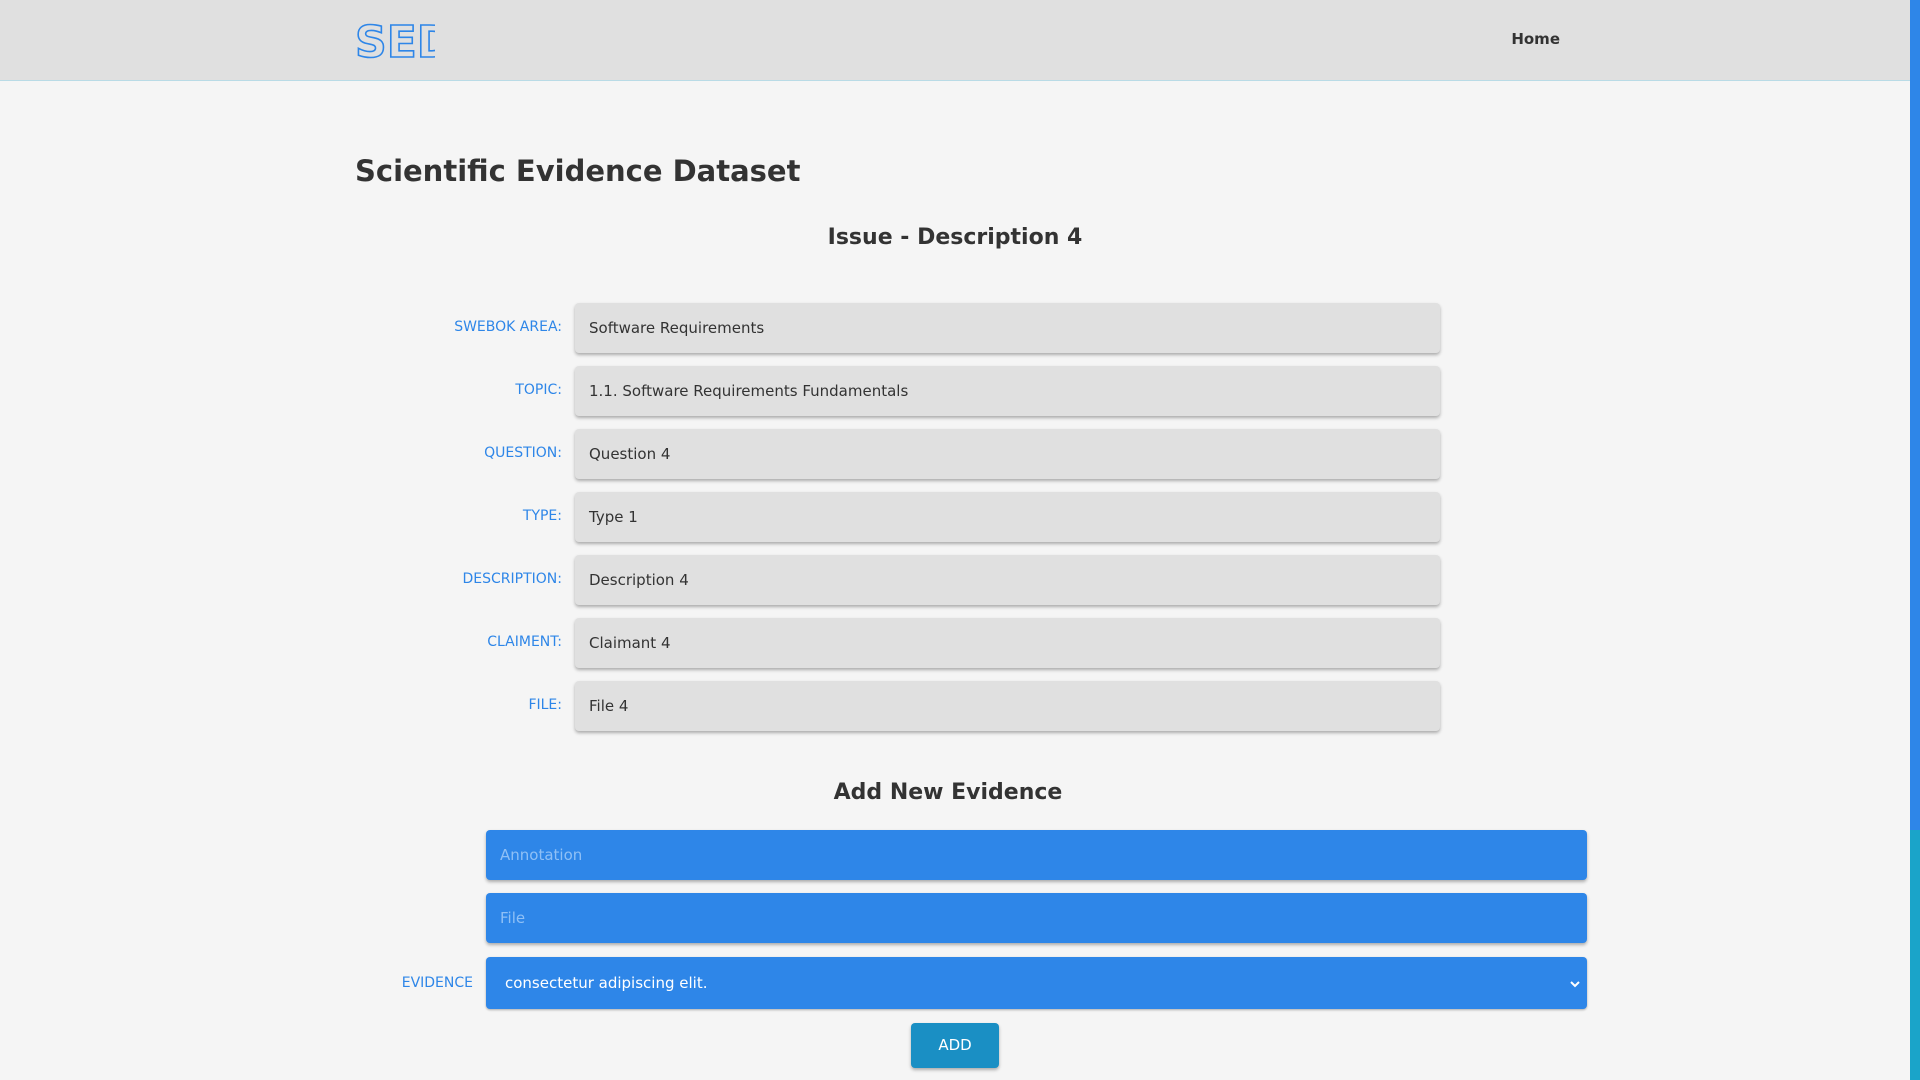  Describe the element at coordinates (1007, 643) in the screenshot. I see `field-value: Claimant 4` at that location.